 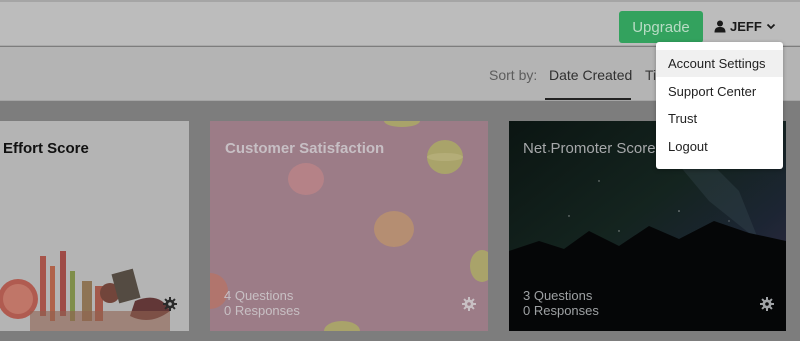 I want to click on upgrade-button: Upgrade, so click(x=661, y=27).